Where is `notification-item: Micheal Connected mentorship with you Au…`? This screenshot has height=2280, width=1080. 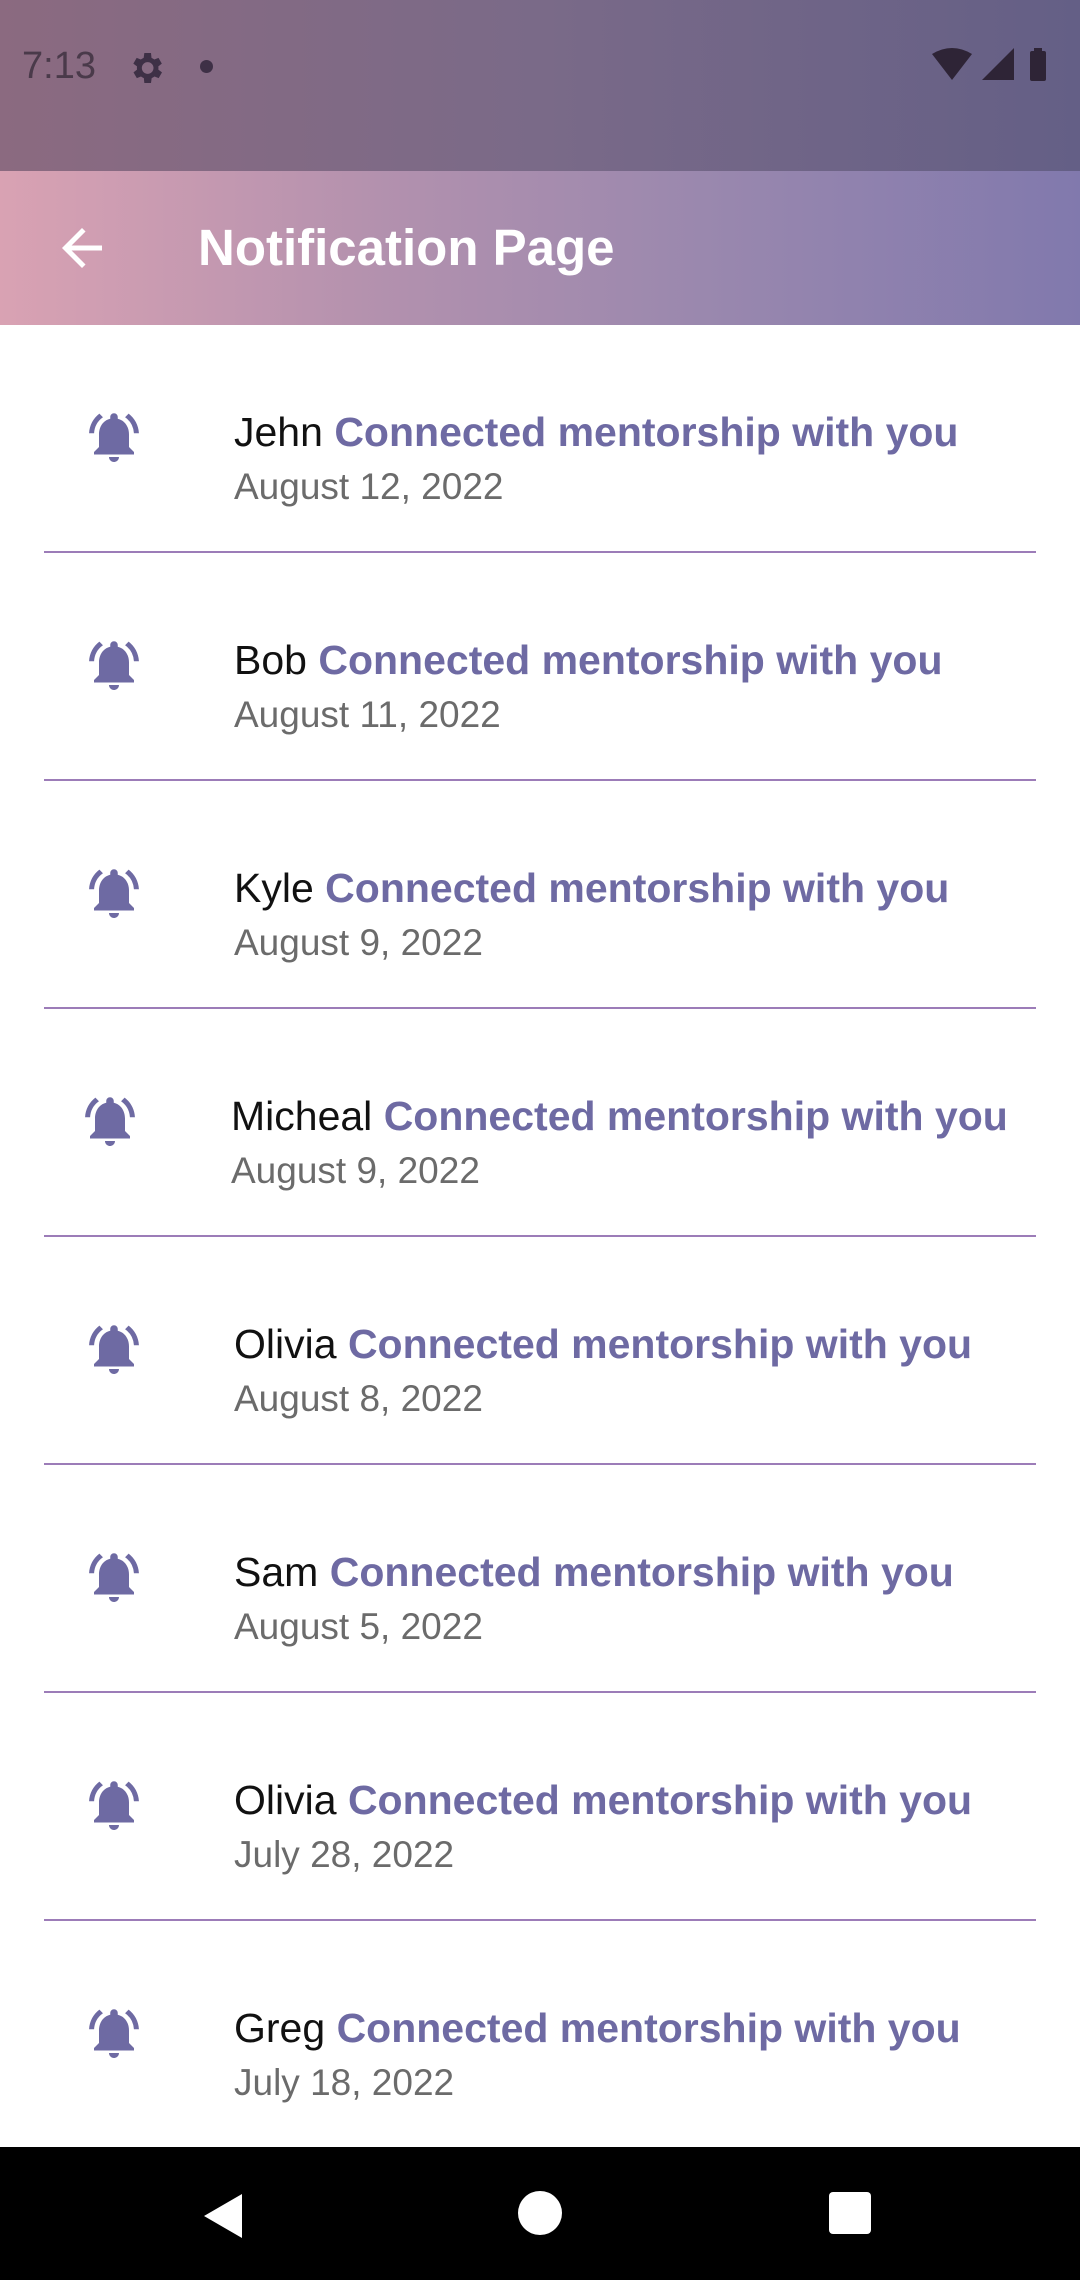
notification-item: Micheal Connected mentorship with you Au… is located at coordinates (540, 1123).